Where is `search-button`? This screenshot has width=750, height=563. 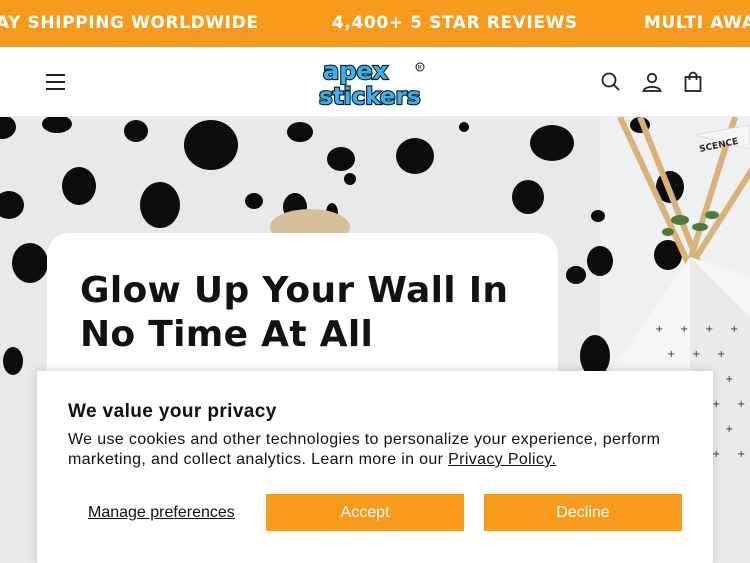
search-button is located at coordinates (611, 82).